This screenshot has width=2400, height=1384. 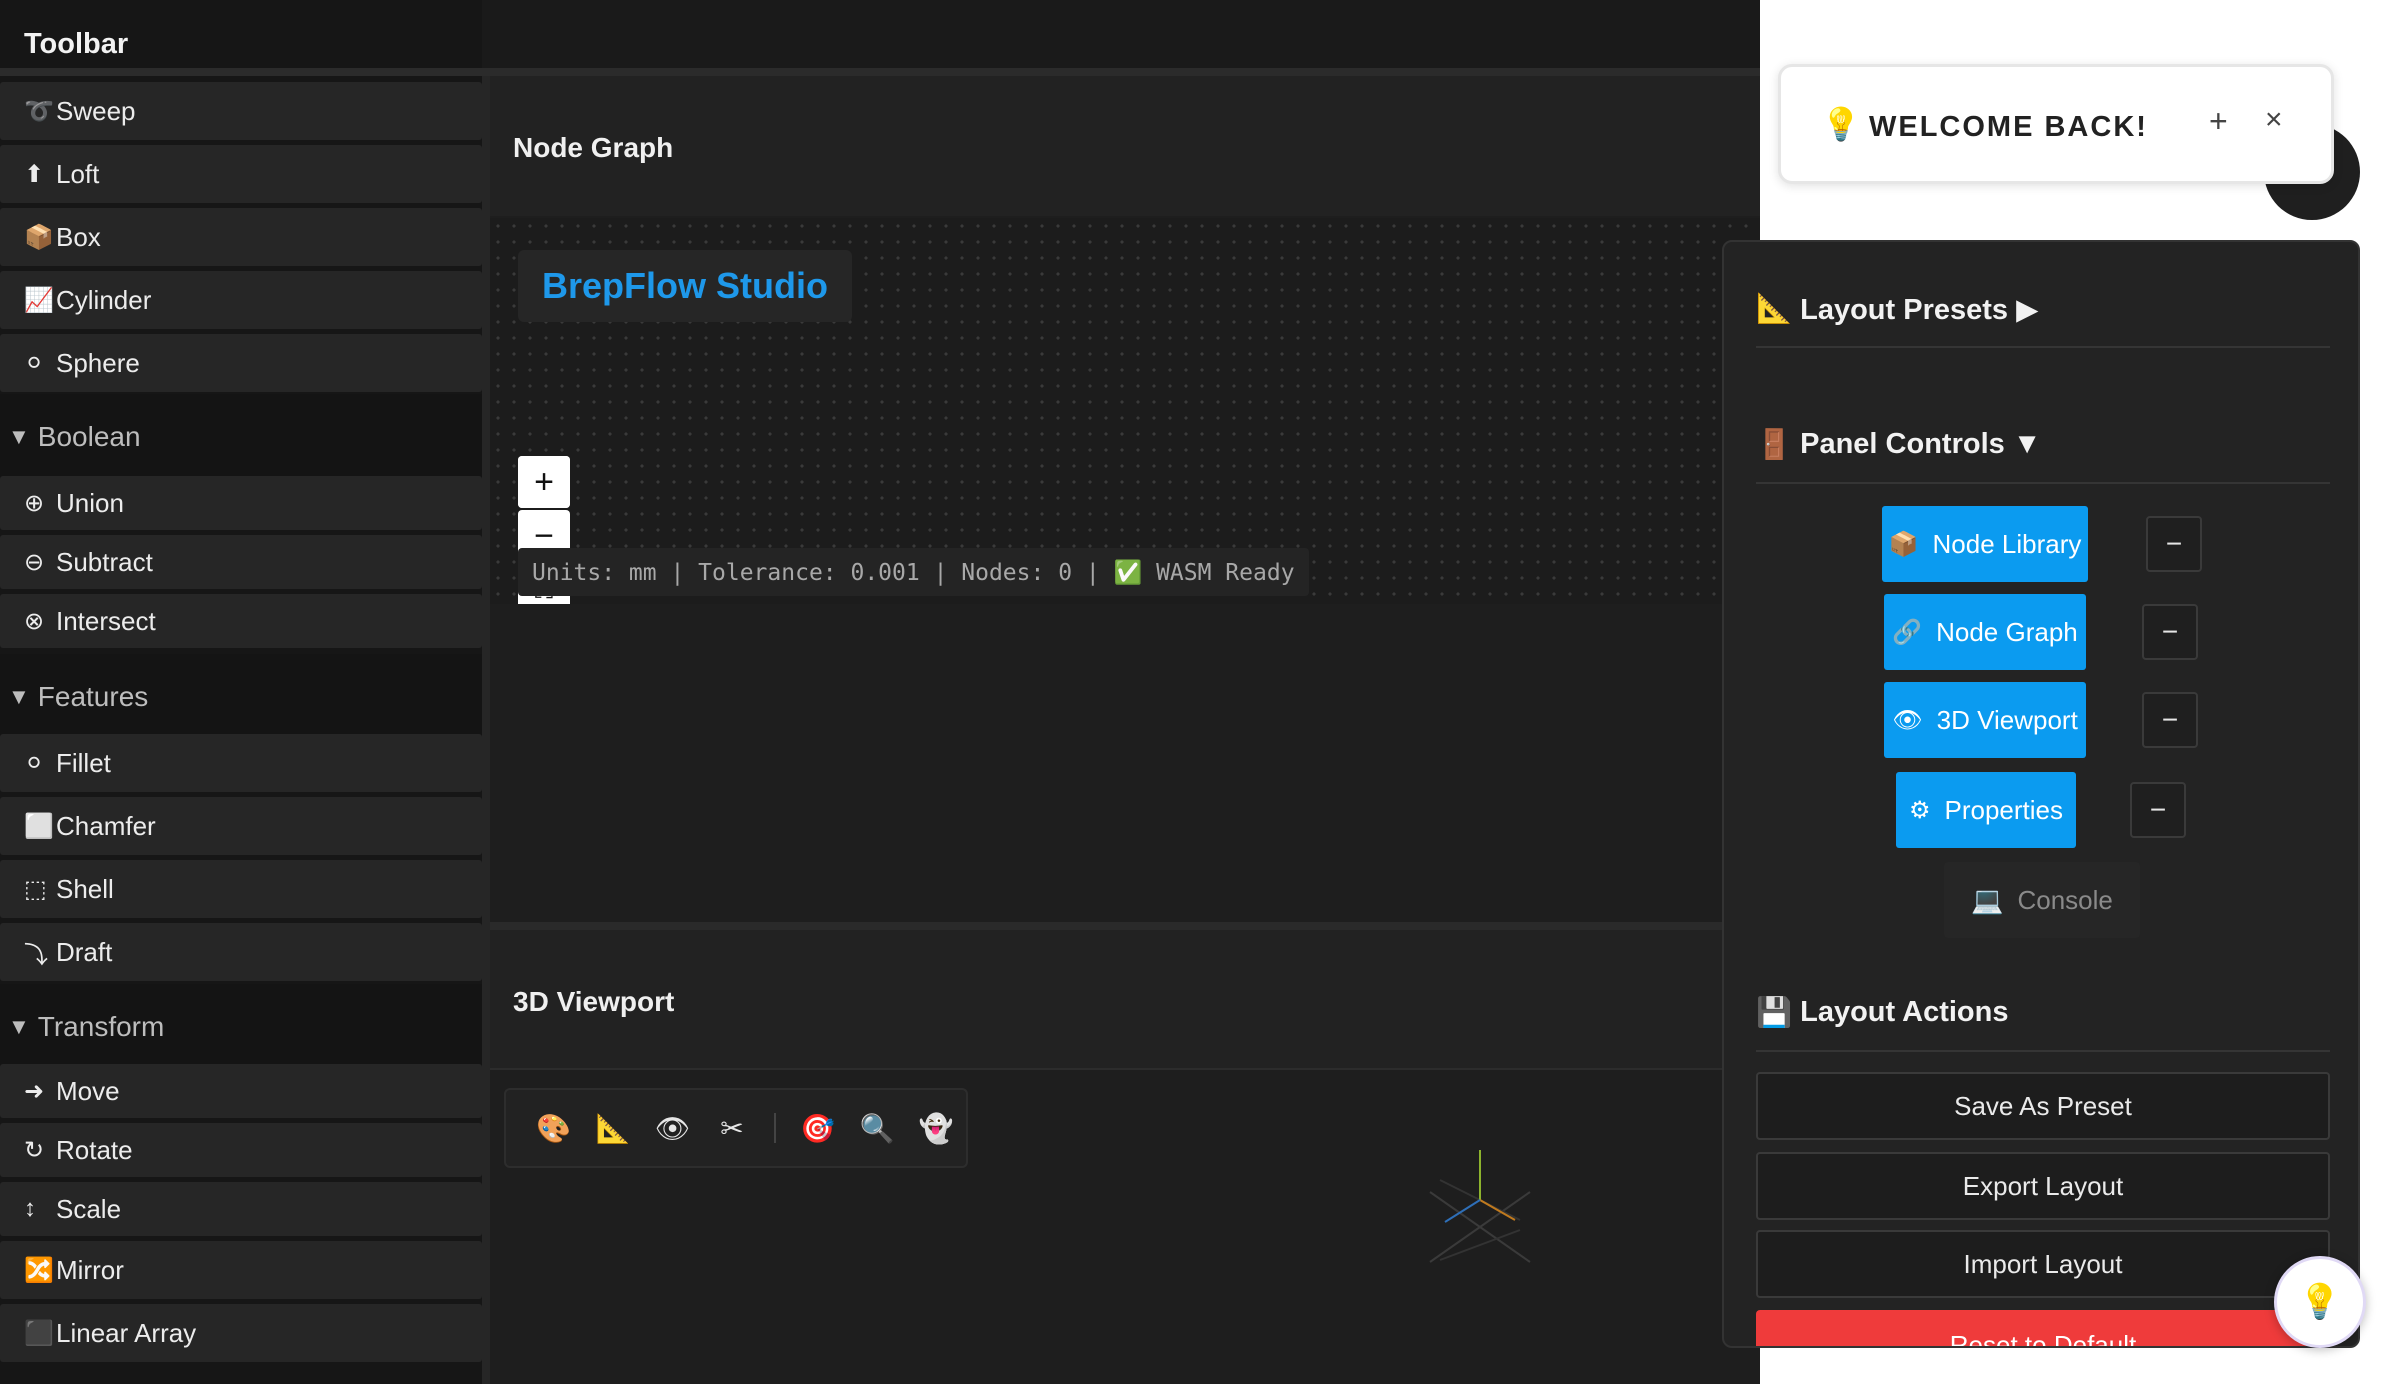 What do you see at coordinates (39, 237) in the screenshot?
I see `box-icon: 📦` at bounding box center [39, 237].